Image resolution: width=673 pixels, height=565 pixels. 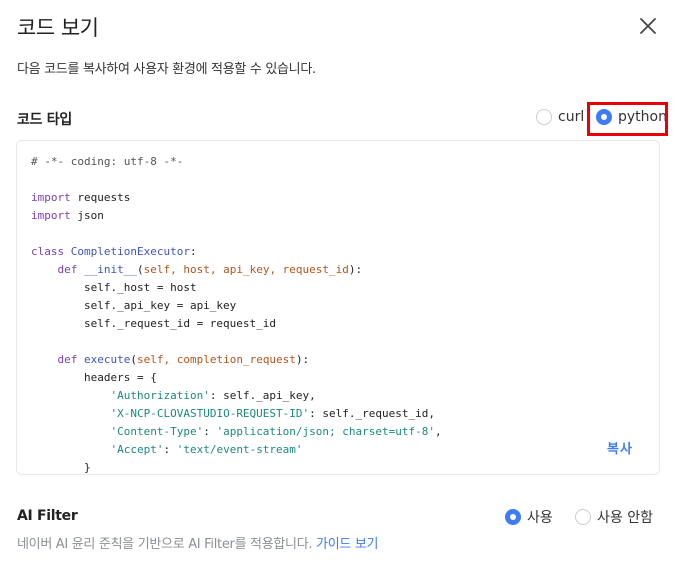 I want to click on code-type-label: 코드 타입, so click(x=44, y=120).